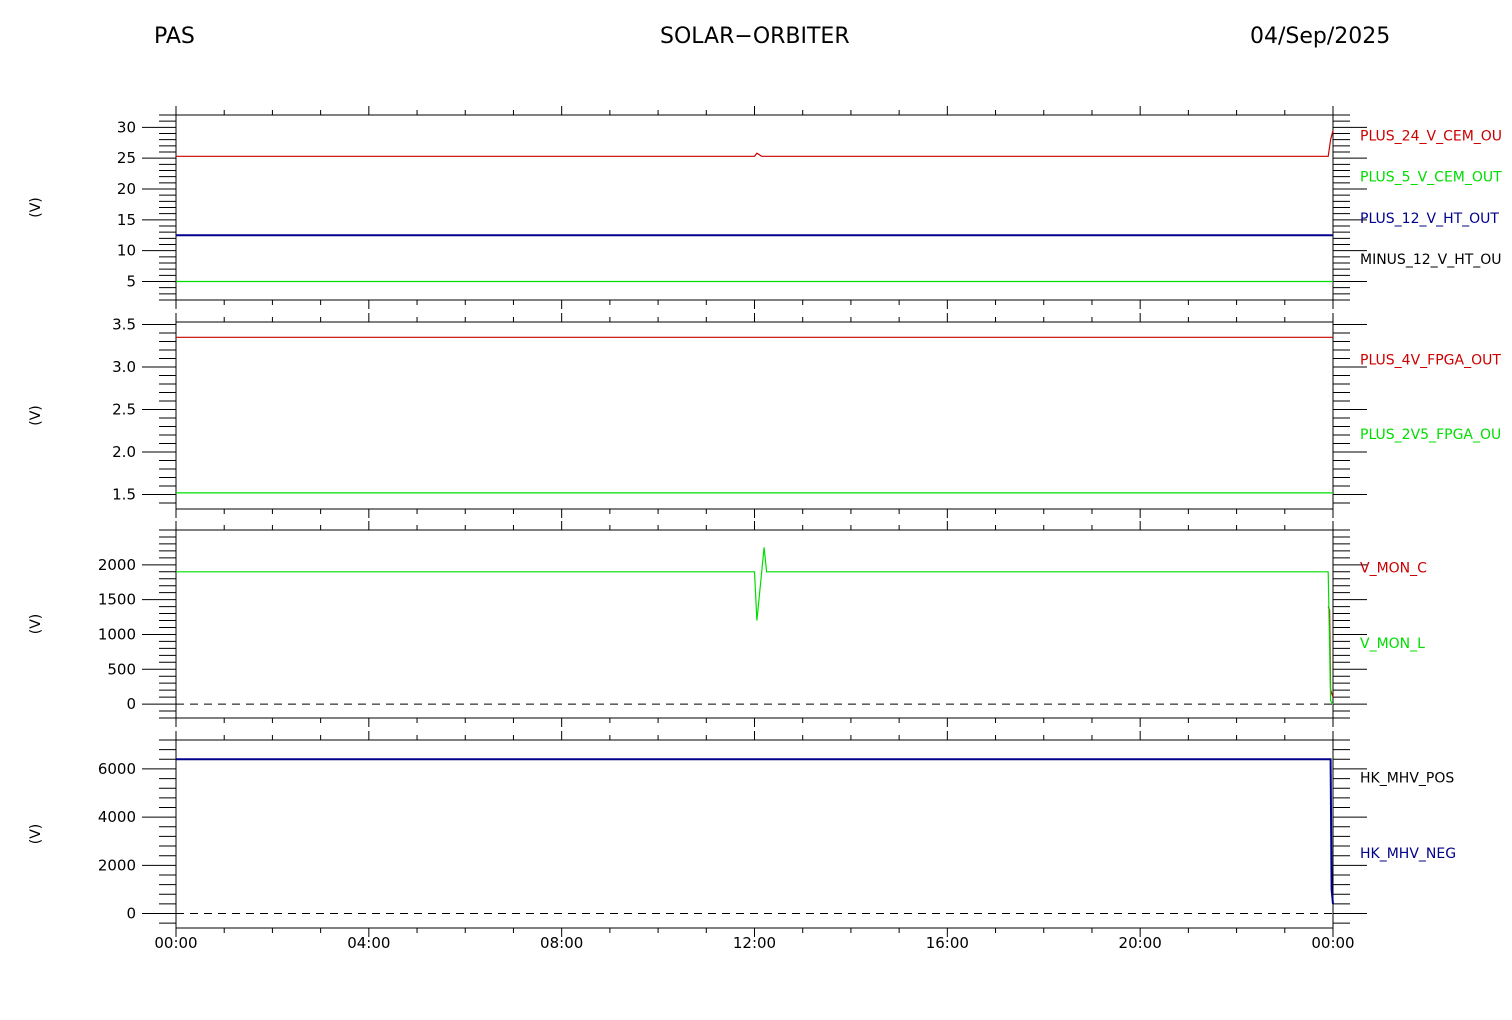  I want to click on series-line-plus-24-v-cem-ou, so click(755, 143).